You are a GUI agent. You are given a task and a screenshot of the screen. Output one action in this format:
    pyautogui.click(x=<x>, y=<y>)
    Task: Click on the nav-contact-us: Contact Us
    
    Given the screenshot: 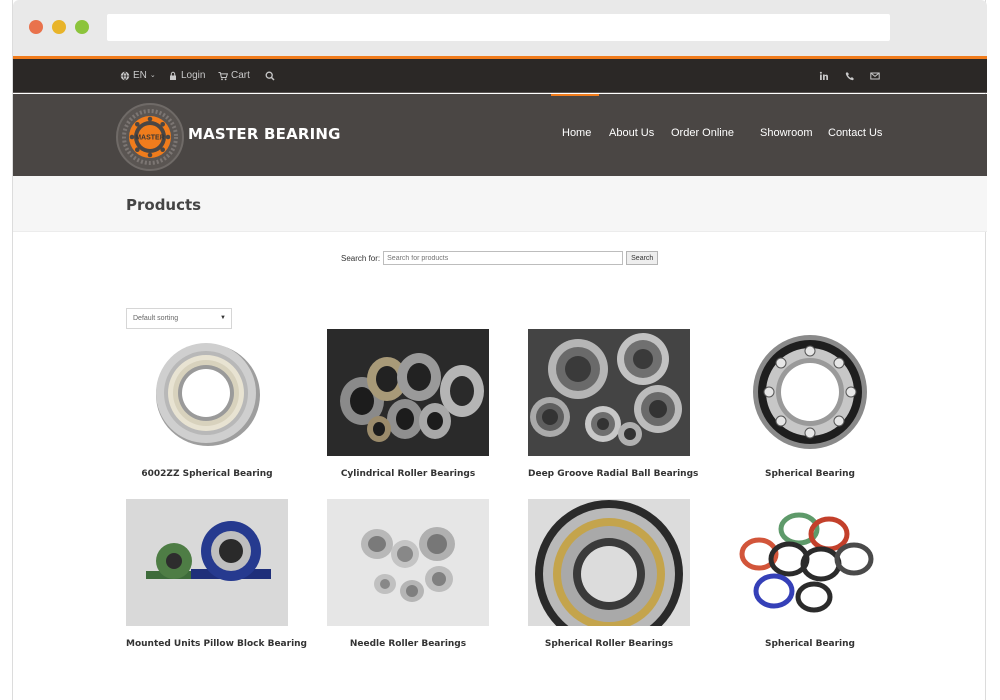 What is the action you would take?
    pyautogui.click(x=855, y=133)
    